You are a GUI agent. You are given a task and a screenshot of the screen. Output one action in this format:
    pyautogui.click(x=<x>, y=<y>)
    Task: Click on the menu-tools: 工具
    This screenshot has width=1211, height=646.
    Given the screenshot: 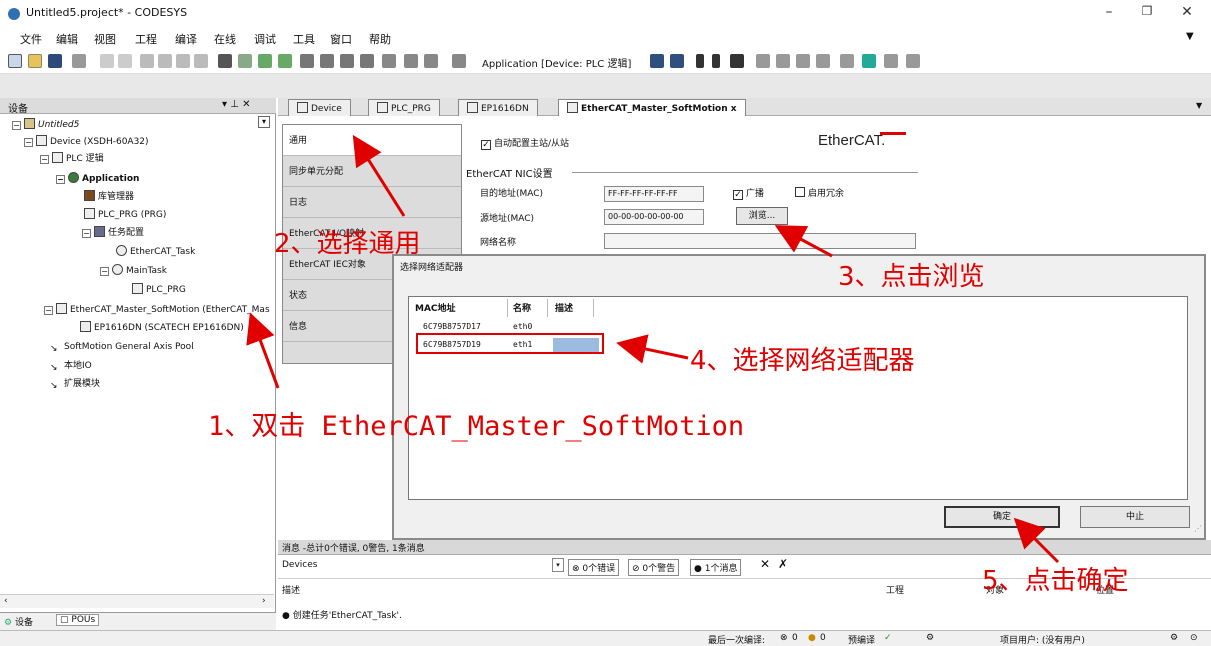 What is the action you would take?
    pyautogui.click(x=304, y=39)
    